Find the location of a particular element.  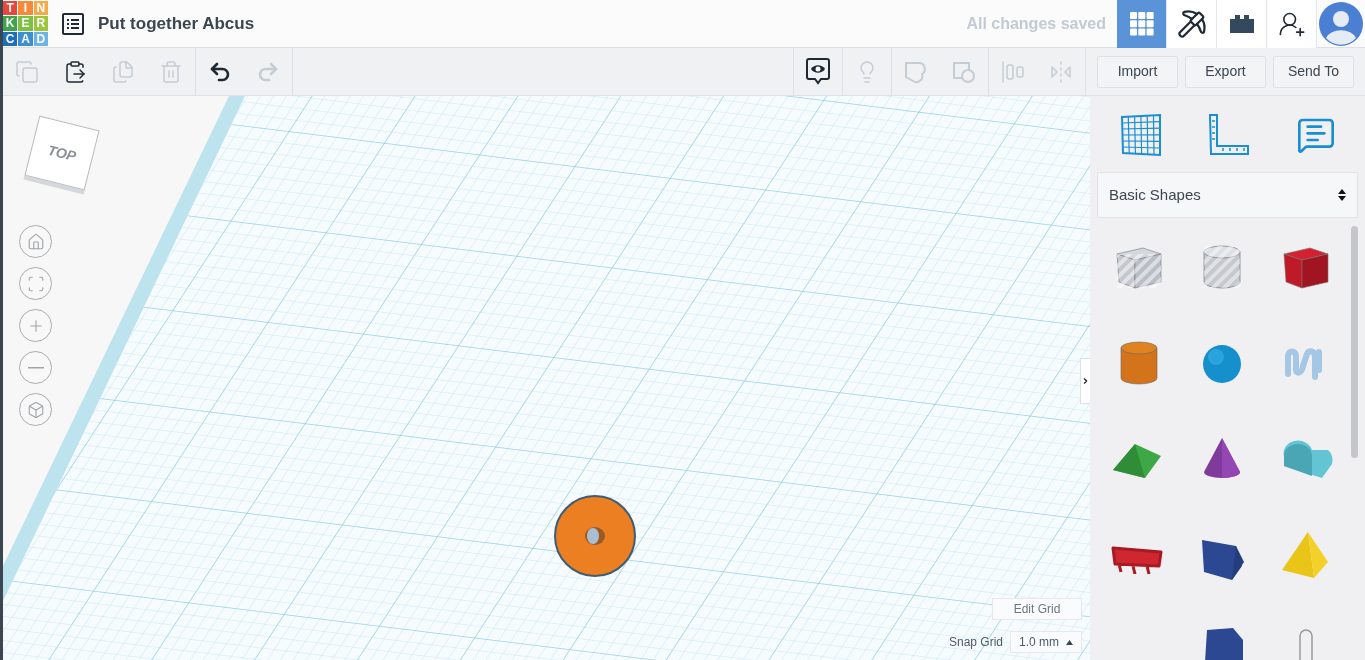

home-icon is located at coordinates (35, 241).